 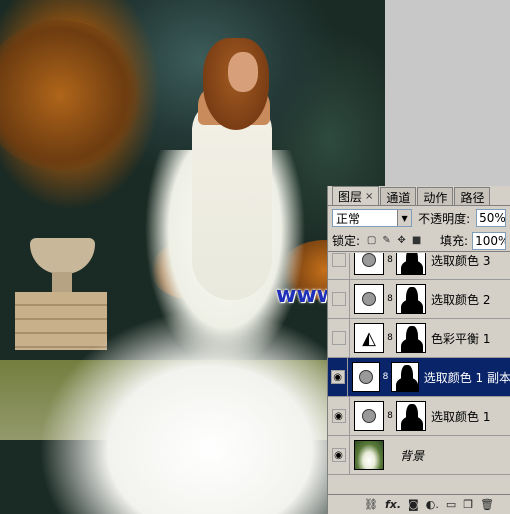 I want to click on layer-name: 选取颜色 3, so click(x=461, y=260).